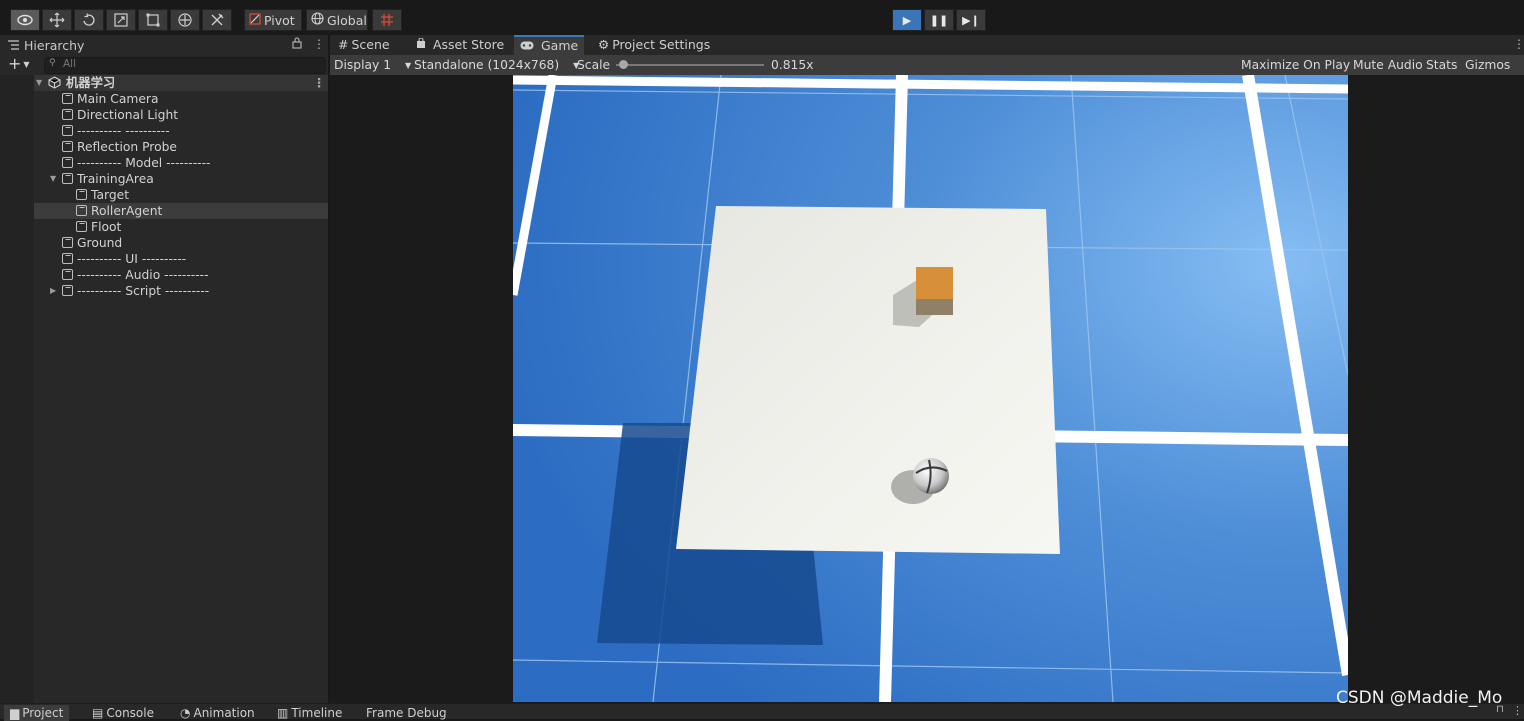 Image resolution: width=1524 pixels, height=721 pixels. What do you see at coordinates (460, 45) in the screenshot?
I see `tab-asset-store: Asset Store` at bounding box center [460, 45].